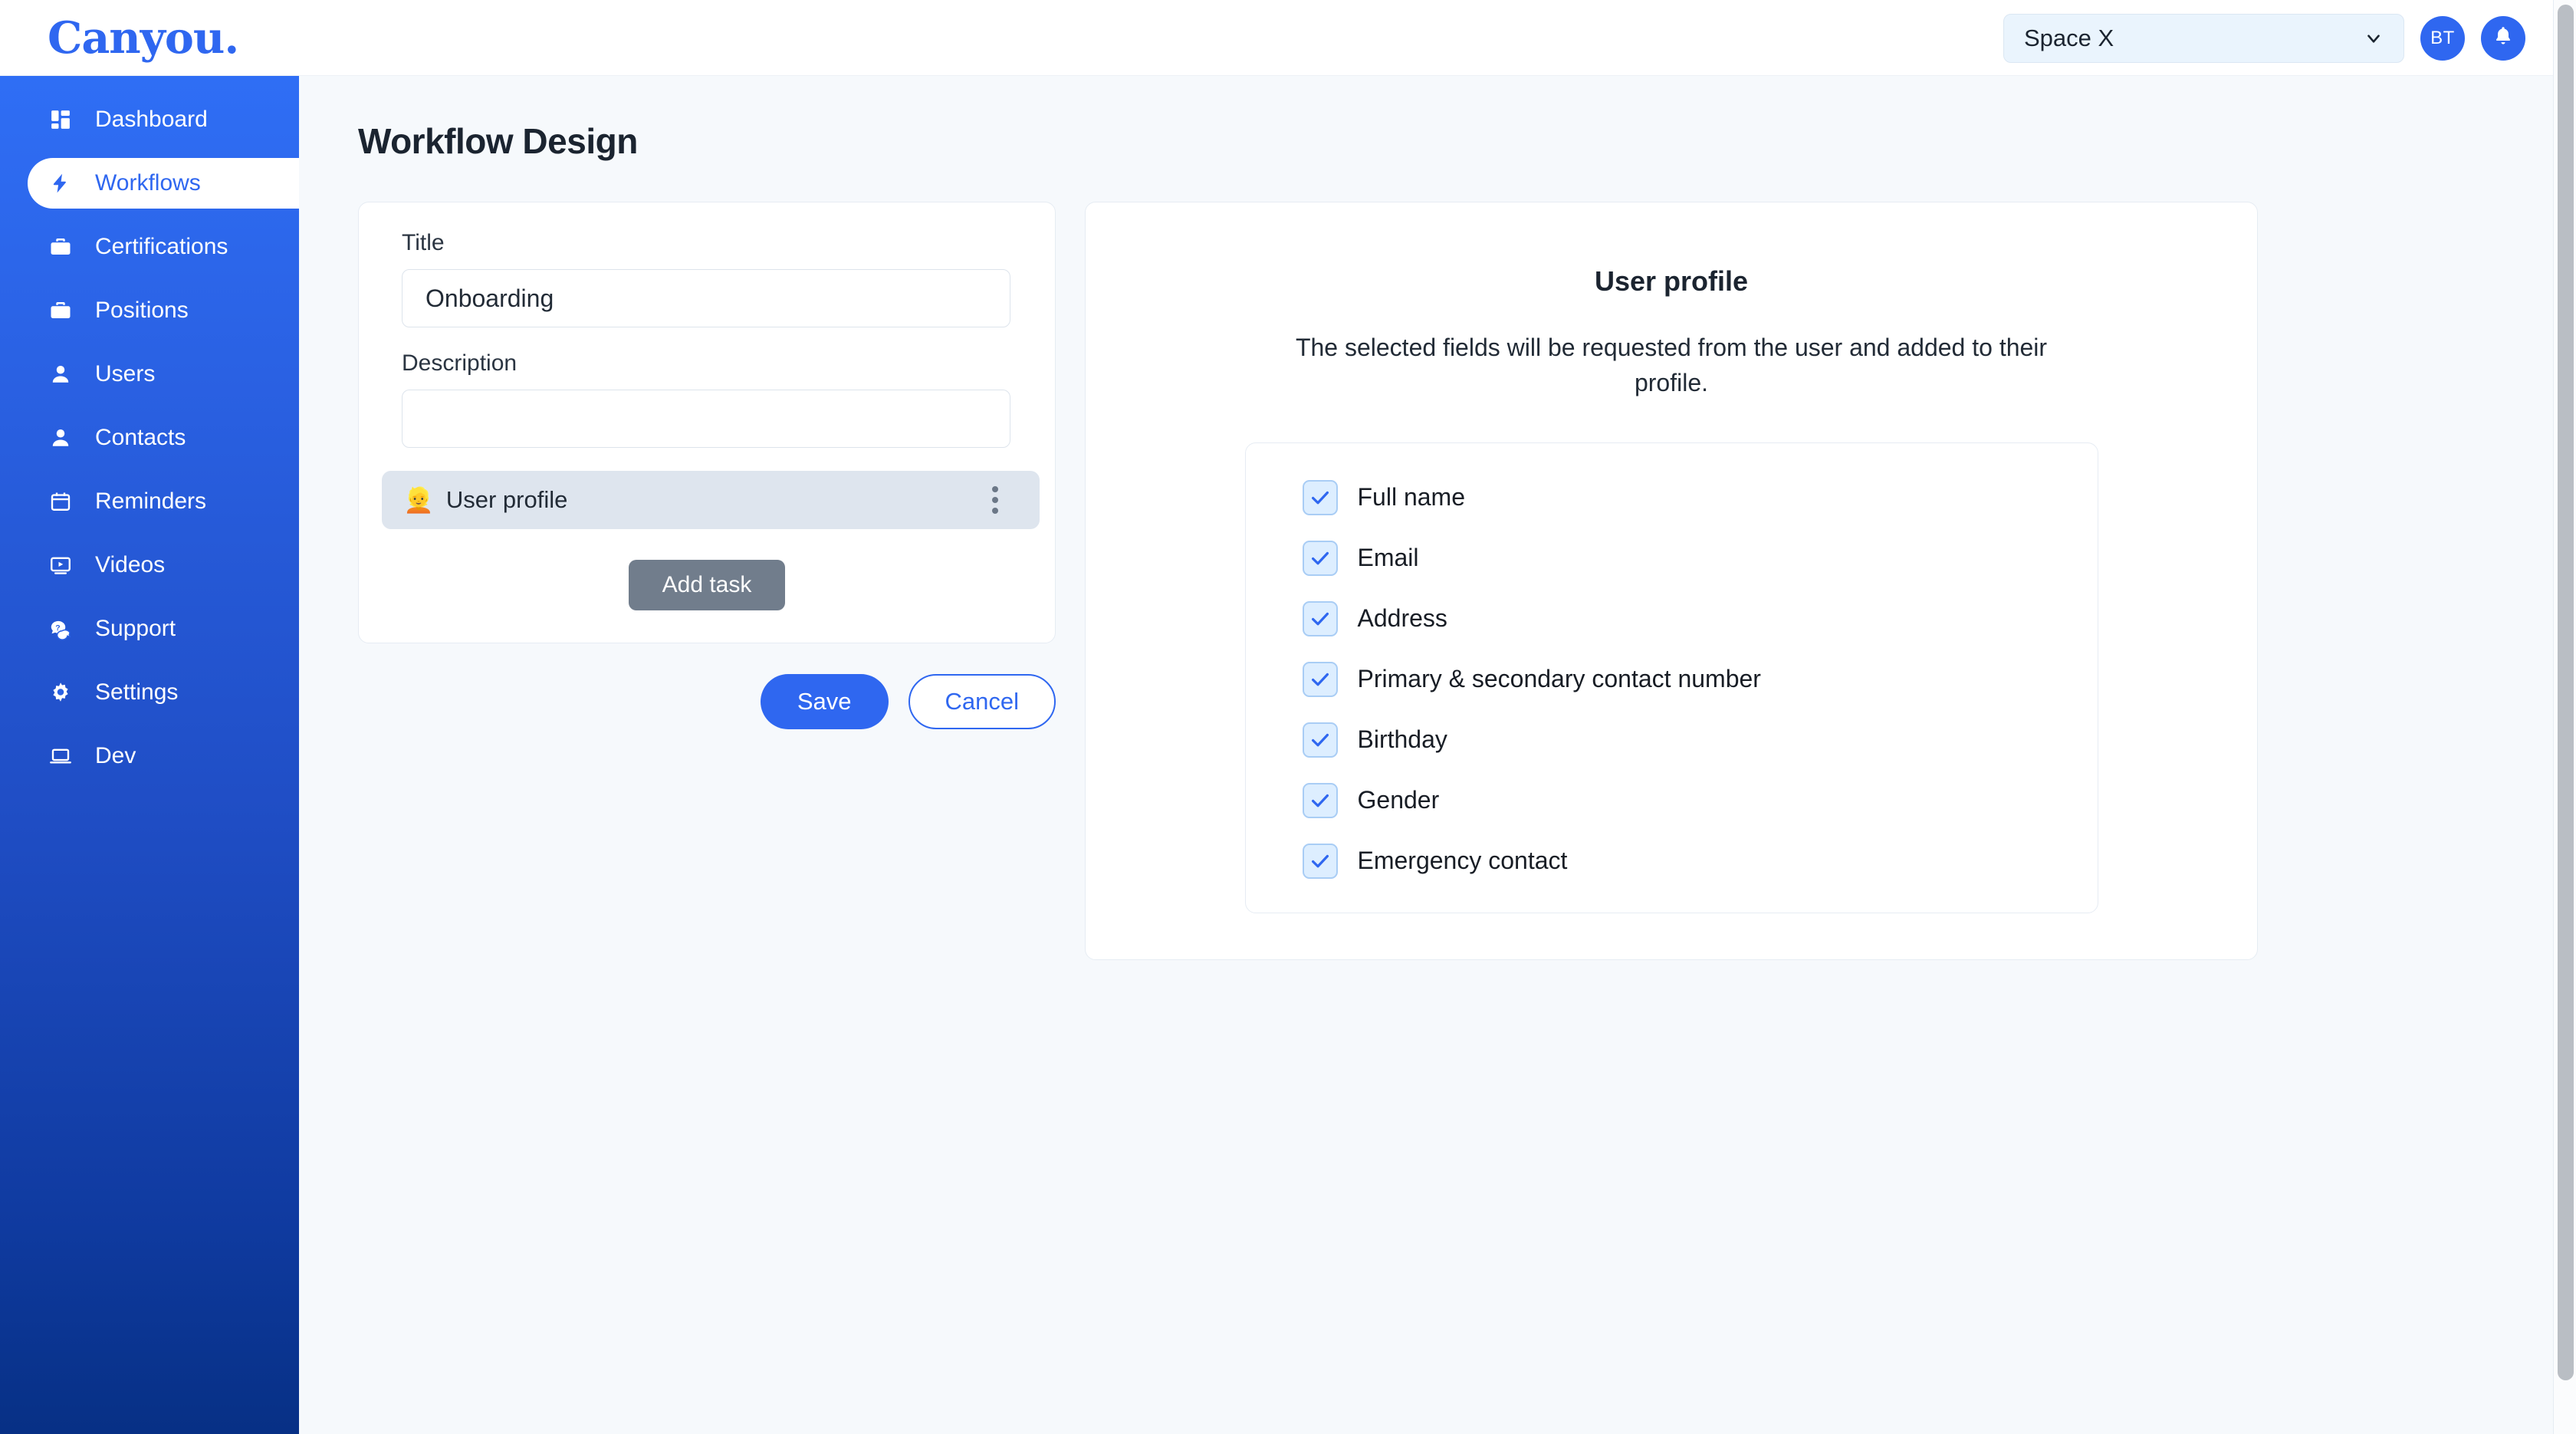  I want to click on save-button: Save, so click(825, 701).